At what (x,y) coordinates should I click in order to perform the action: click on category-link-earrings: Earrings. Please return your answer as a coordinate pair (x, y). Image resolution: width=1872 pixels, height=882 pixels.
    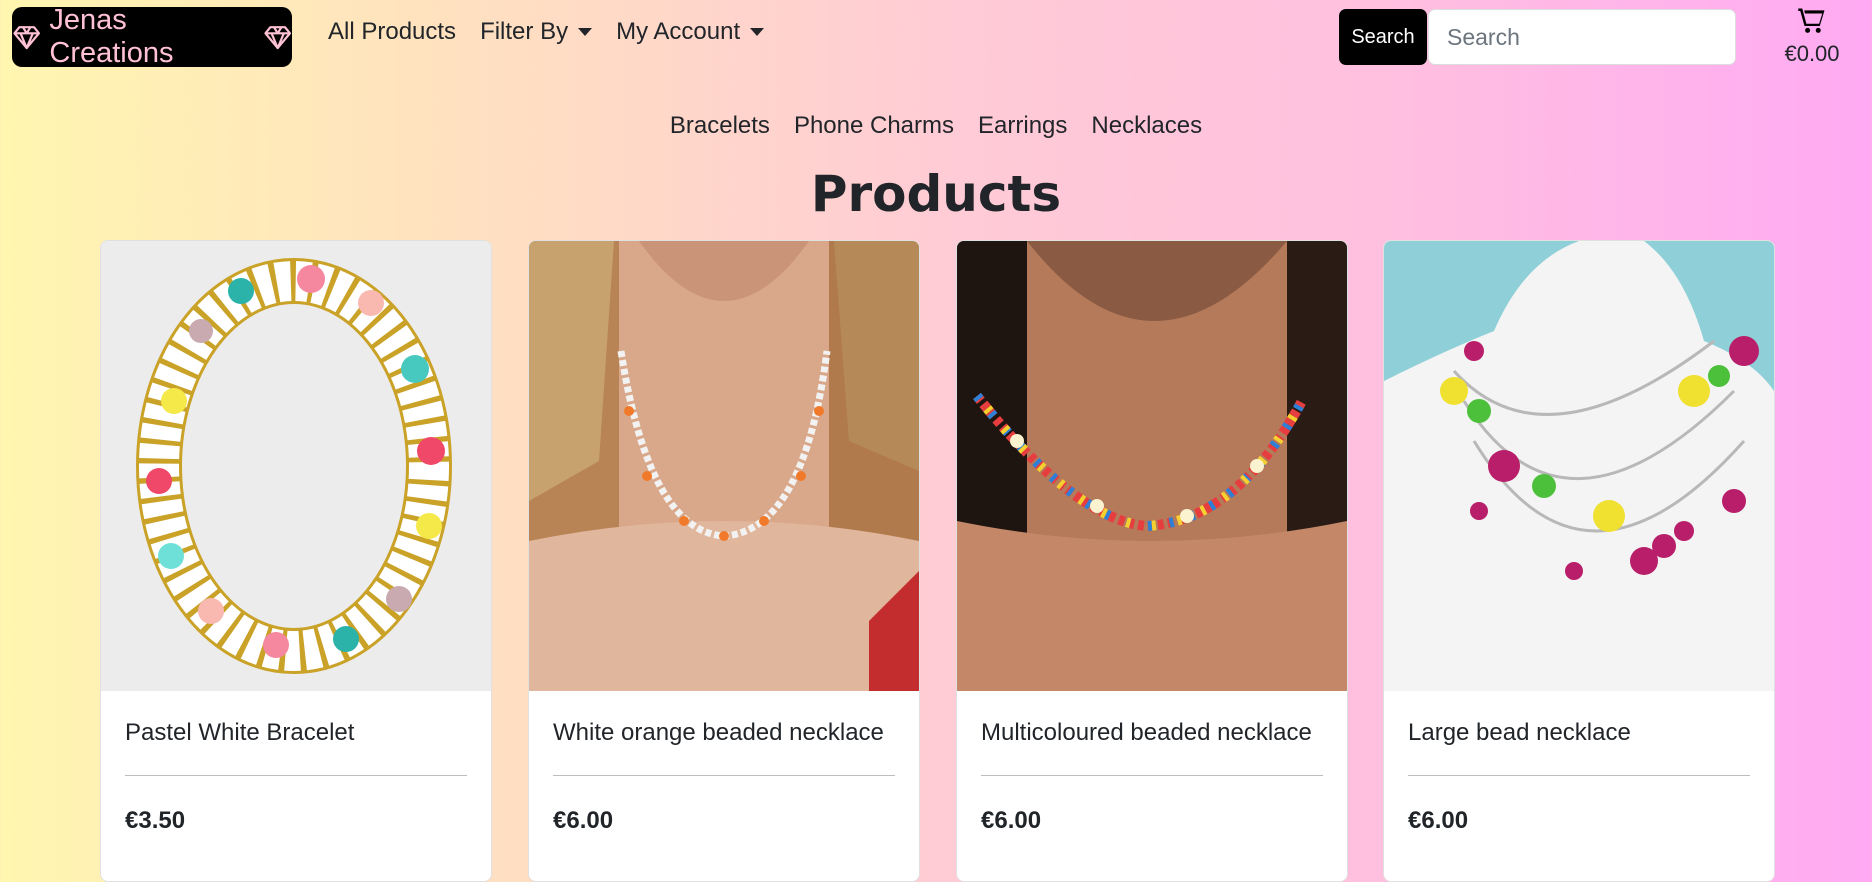
    Looking at the image, I should click on (1022, 126).